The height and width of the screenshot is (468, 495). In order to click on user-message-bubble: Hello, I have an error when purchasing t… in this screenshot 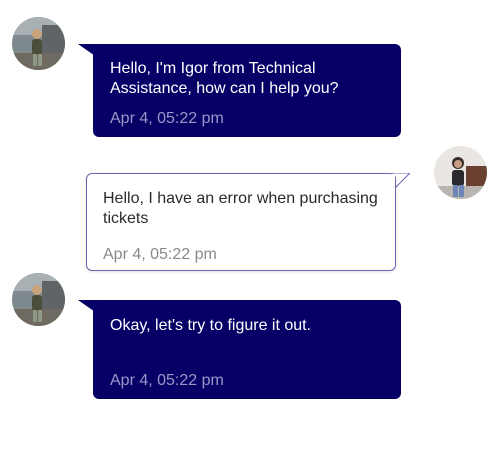, I will do `click(241, 222)`.